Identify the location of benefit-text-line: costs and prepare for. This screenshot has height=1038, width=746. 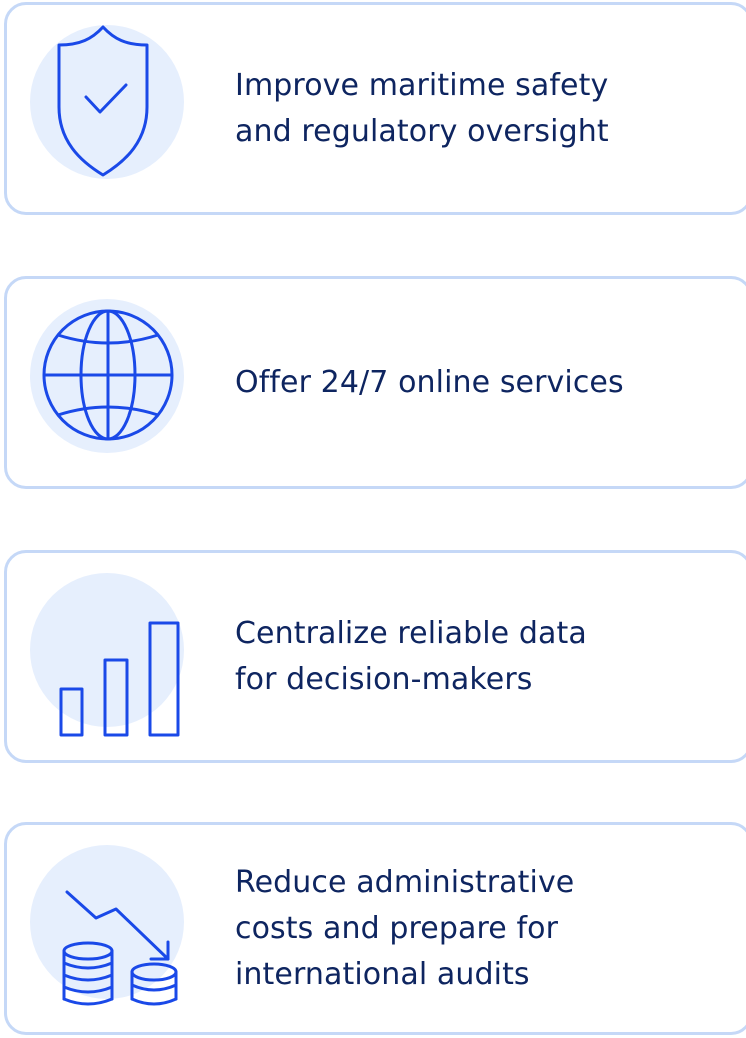
(397, 928).